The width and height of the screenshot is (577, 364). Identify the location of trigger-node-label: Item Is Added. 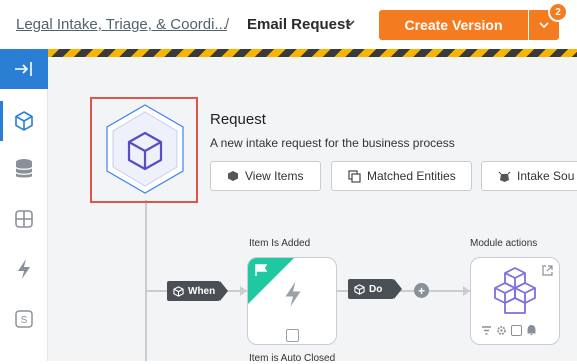
(280, 243).